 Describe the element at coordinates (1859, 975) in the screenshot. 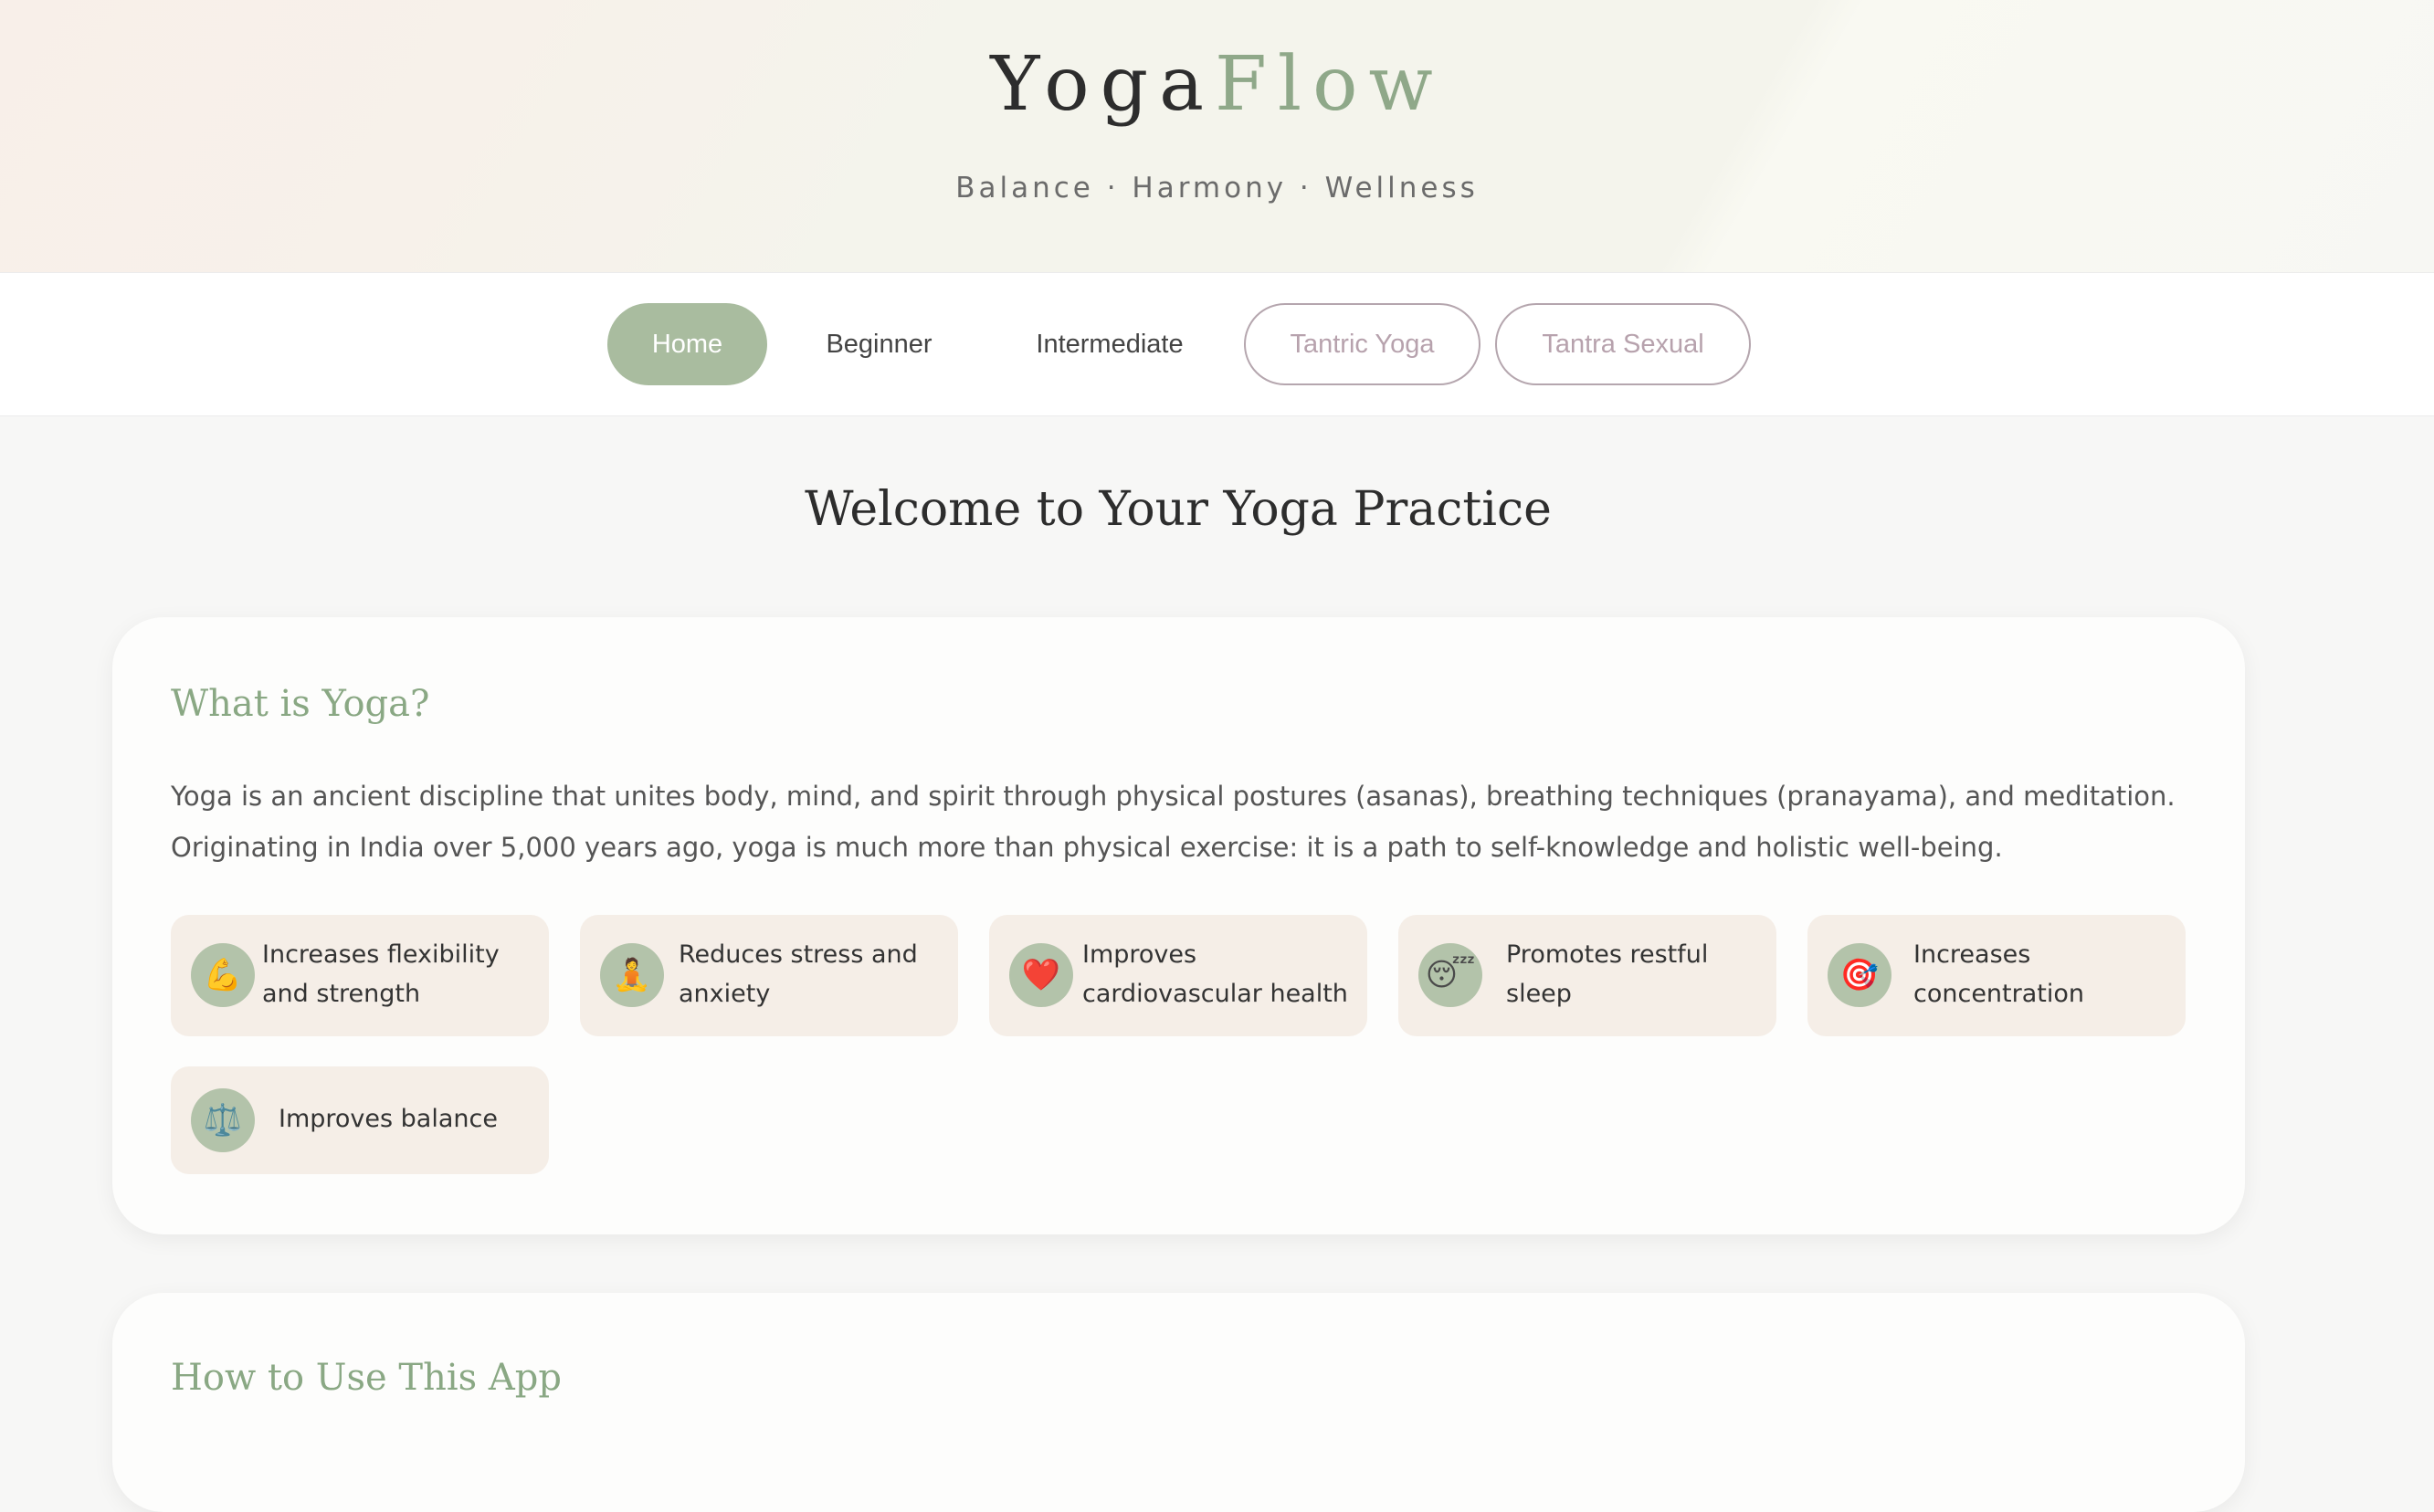

I see `target-icon: 🎯` at that location.